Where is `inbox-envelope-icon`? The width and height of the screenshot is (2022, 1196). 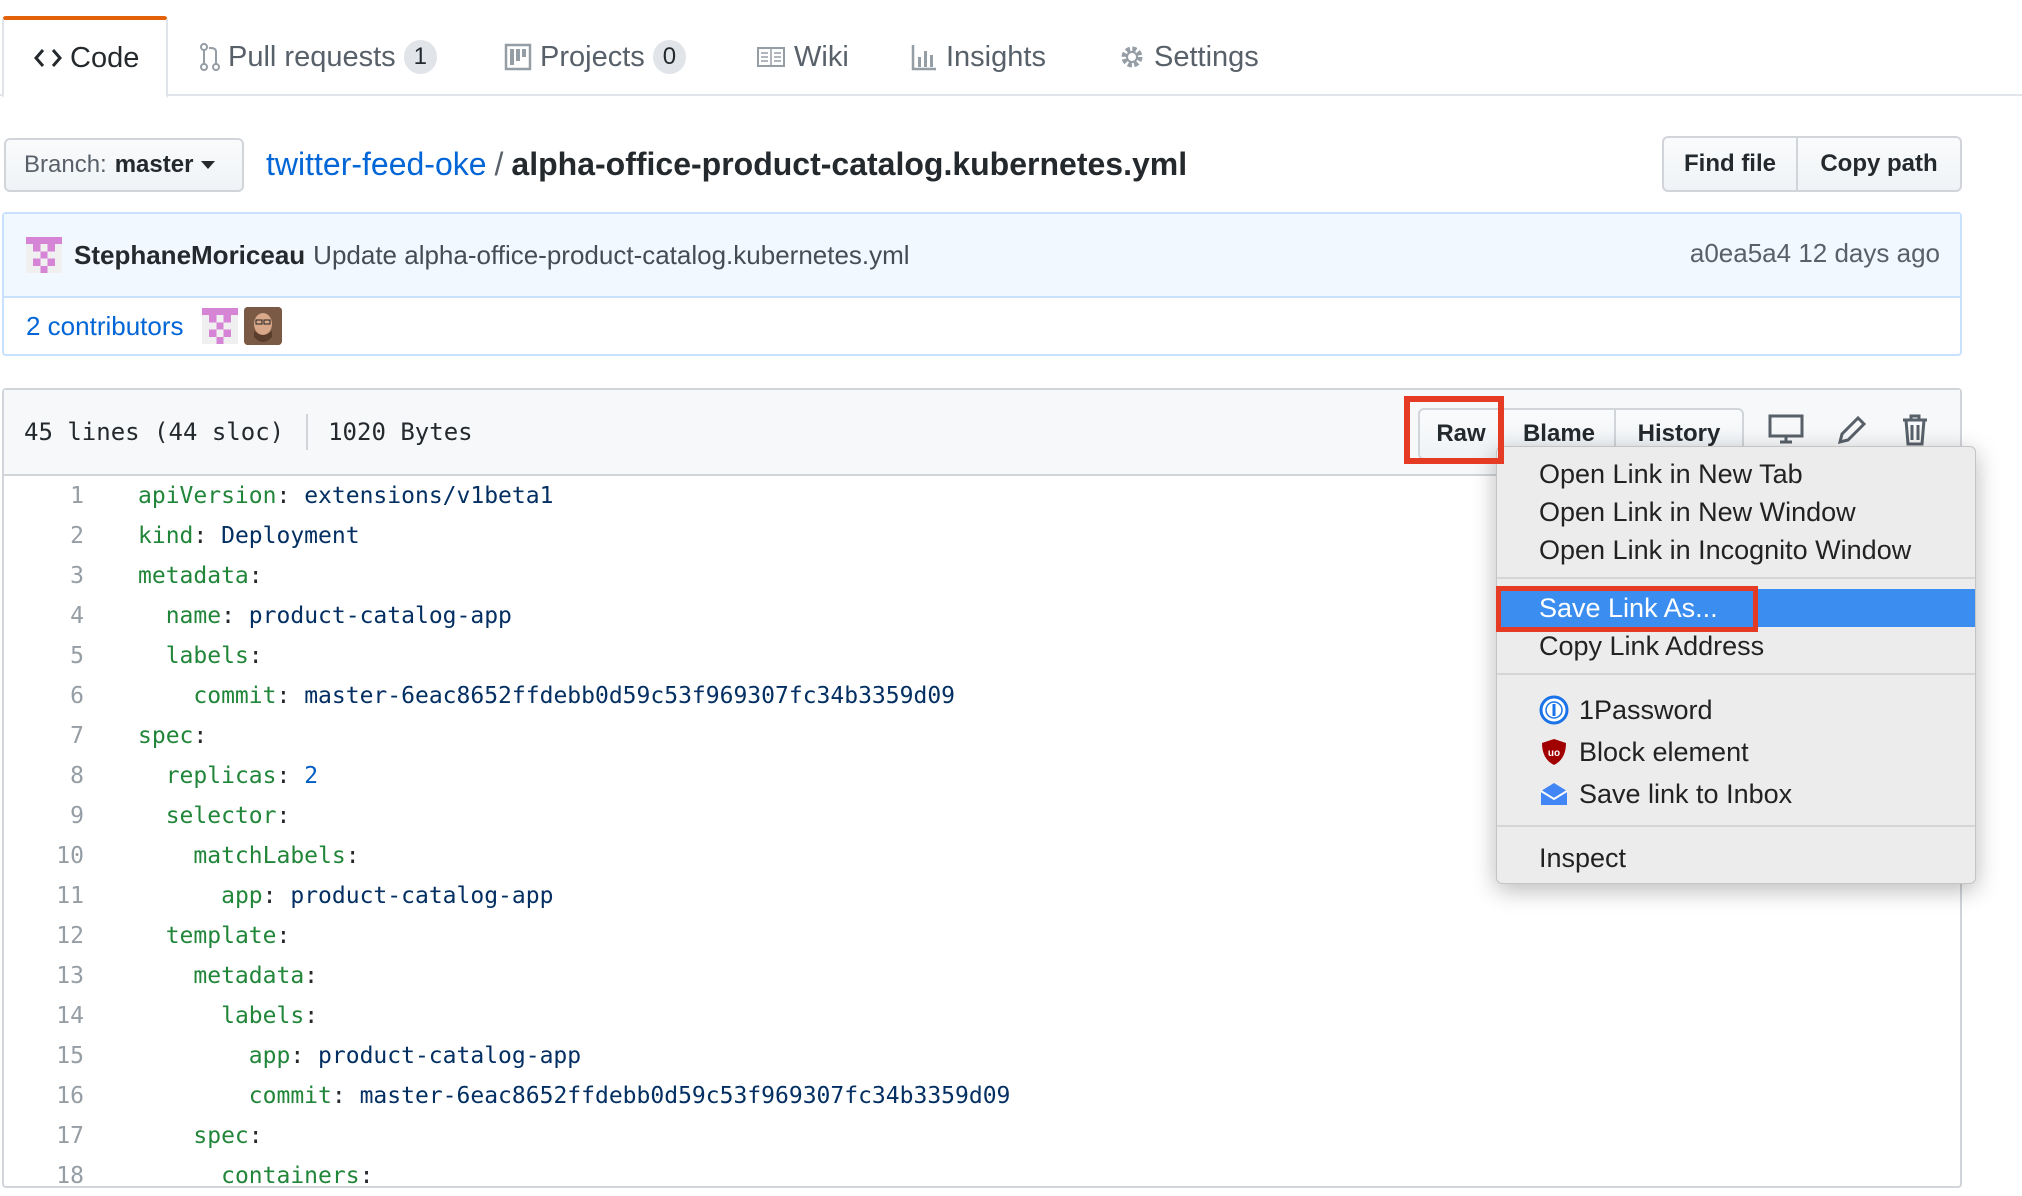 inbox-envelope-icon is located at coordinates (1554, 794).